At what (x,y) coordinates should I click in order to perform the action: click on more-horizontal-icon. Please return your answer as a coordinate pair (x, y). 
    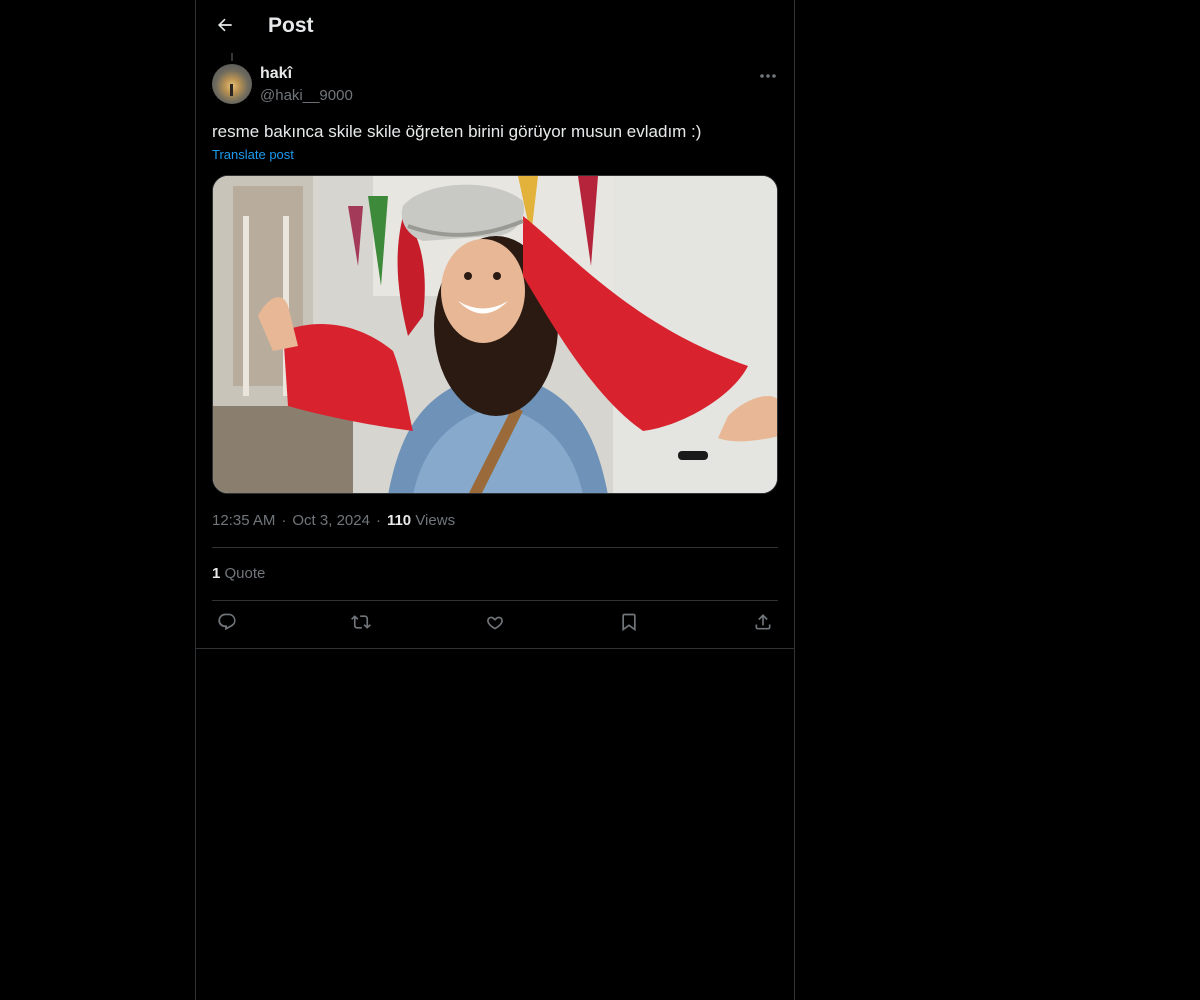
    Looking at the image, I should click on (768, 75).